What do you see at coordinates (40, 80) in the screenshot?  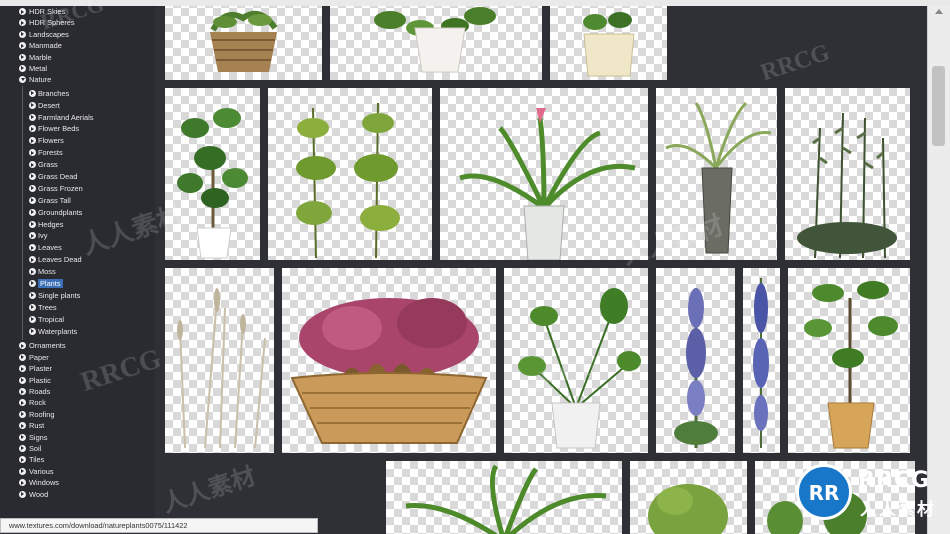 I see `category-label: Nature` at bounding box center [40, 80].